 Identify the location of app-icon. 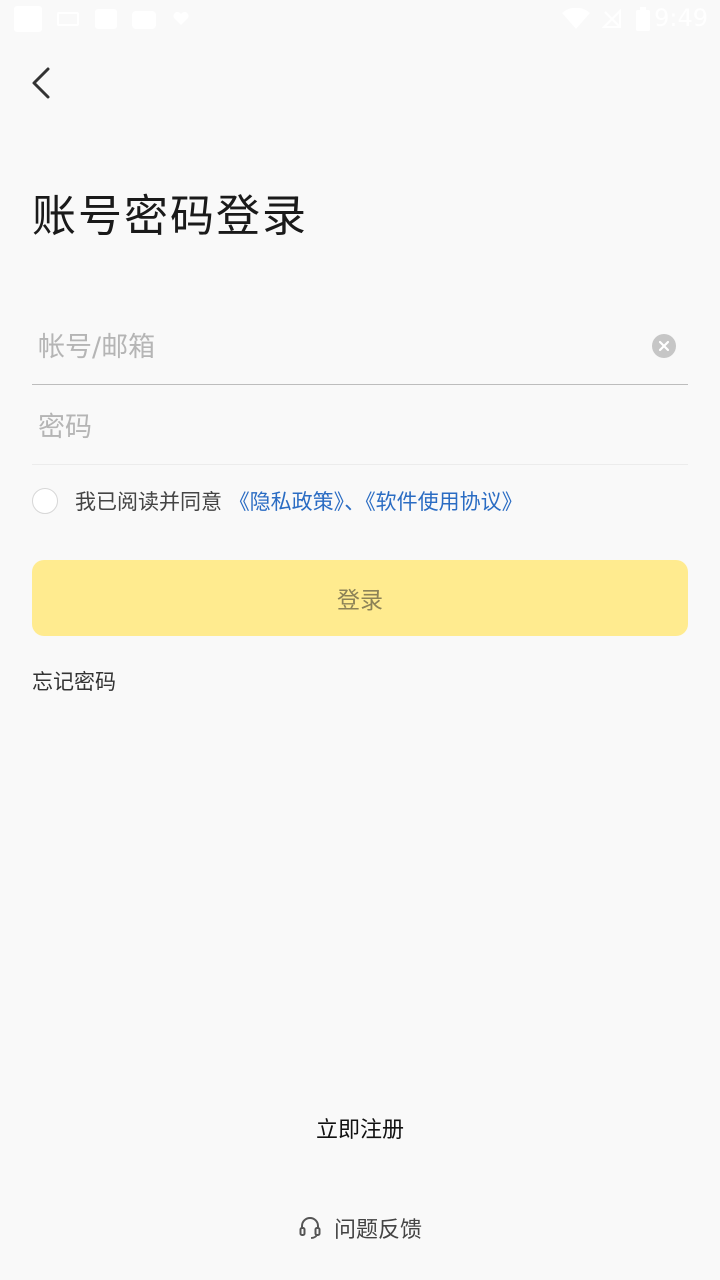
(28, 19).